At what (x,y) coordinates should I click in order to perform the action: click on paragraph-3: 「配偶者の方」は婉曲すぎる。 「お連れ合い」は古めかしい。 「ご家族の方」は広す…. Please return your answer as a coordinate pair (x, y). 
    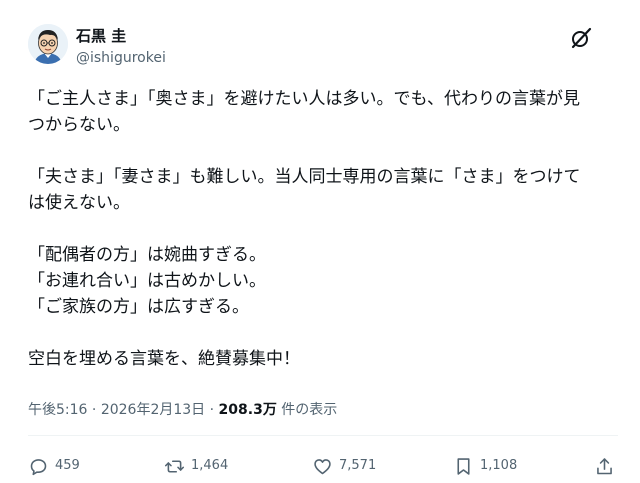
    Looking at the image, I should click on (323, 281).